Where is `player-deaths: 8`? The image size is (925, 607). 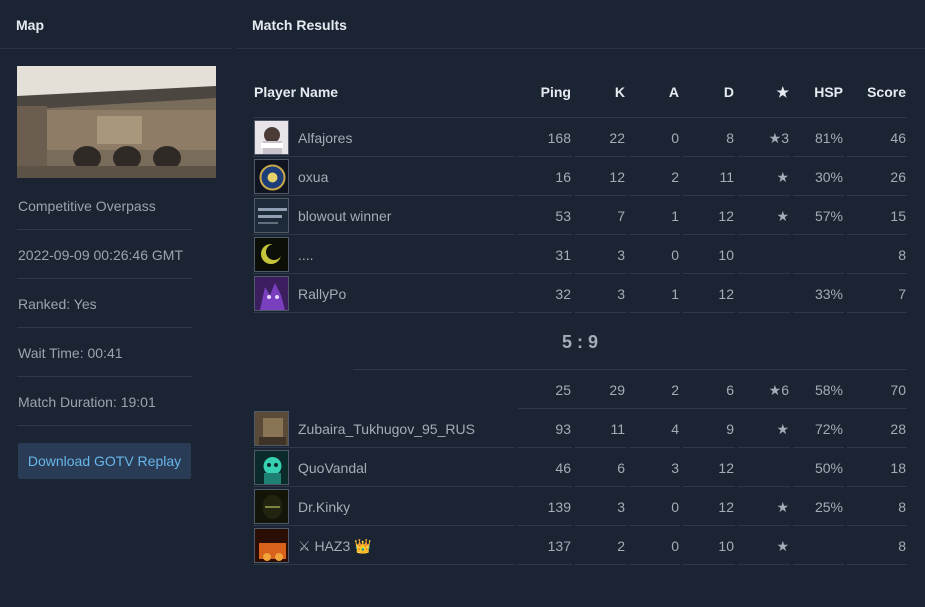
player-deaths: 8 is located at coordinates (730, 138).